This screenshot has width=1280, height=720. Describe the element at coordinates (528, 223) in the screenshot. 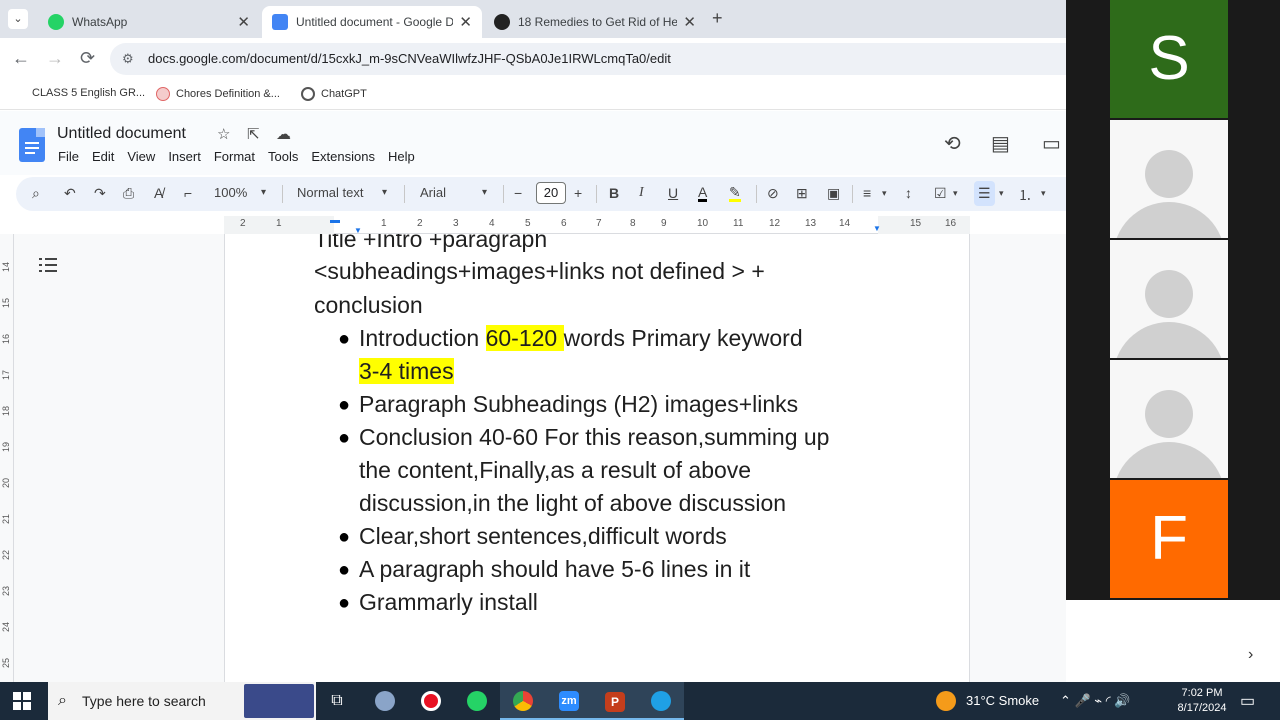

I see `ruler-number: 5` at that location.